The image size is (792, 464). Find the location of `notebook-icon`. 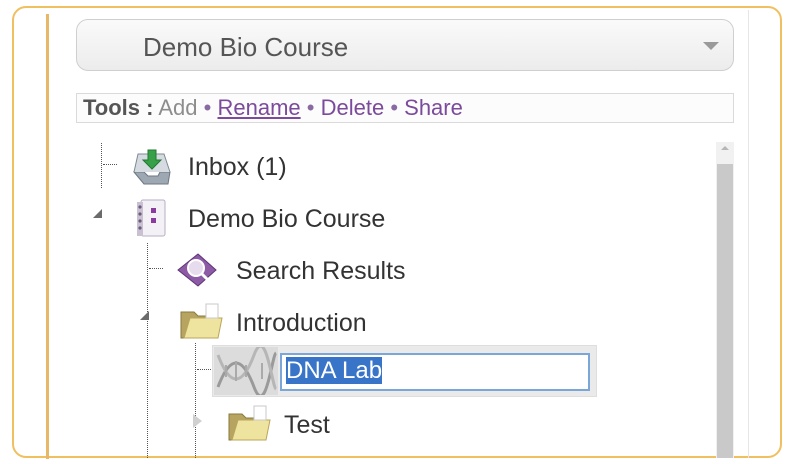

notebook-icon is located at coordinates (151, 218).